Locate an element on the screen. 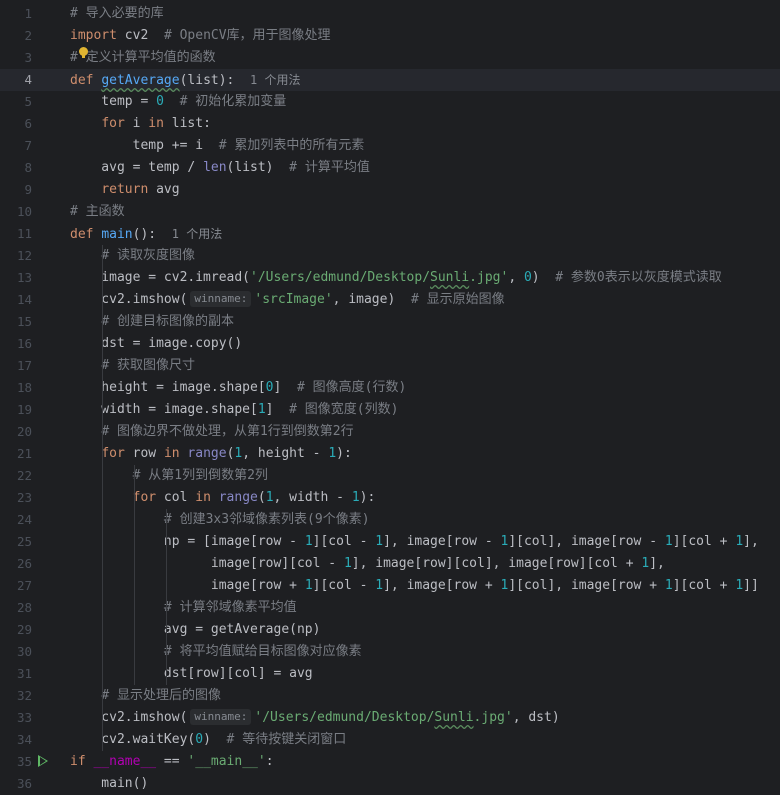  code-line: 7 temp += i # 累加列表中的所有元素 is located at coordinates (390, 146).